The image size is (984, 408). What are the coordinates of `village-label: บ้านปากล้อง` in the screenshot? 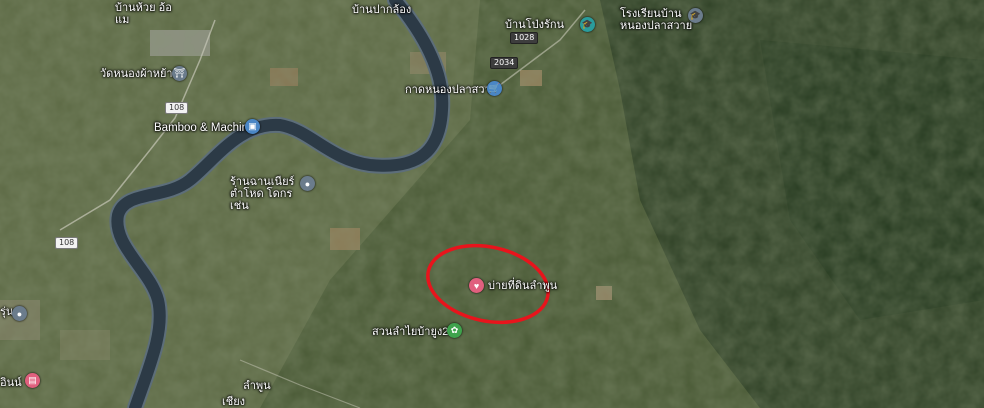 It's located at (381, 10).